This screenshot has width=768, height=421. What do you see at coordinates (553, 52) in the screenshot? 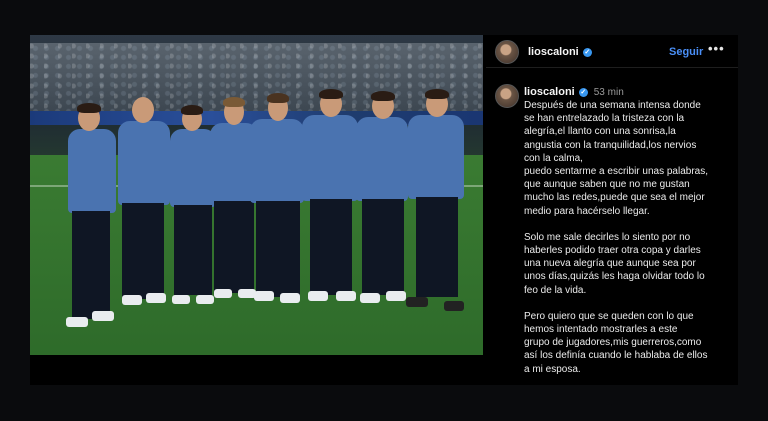
I see `header-username-text: lioscaloni` at bounding box center [553, 52].